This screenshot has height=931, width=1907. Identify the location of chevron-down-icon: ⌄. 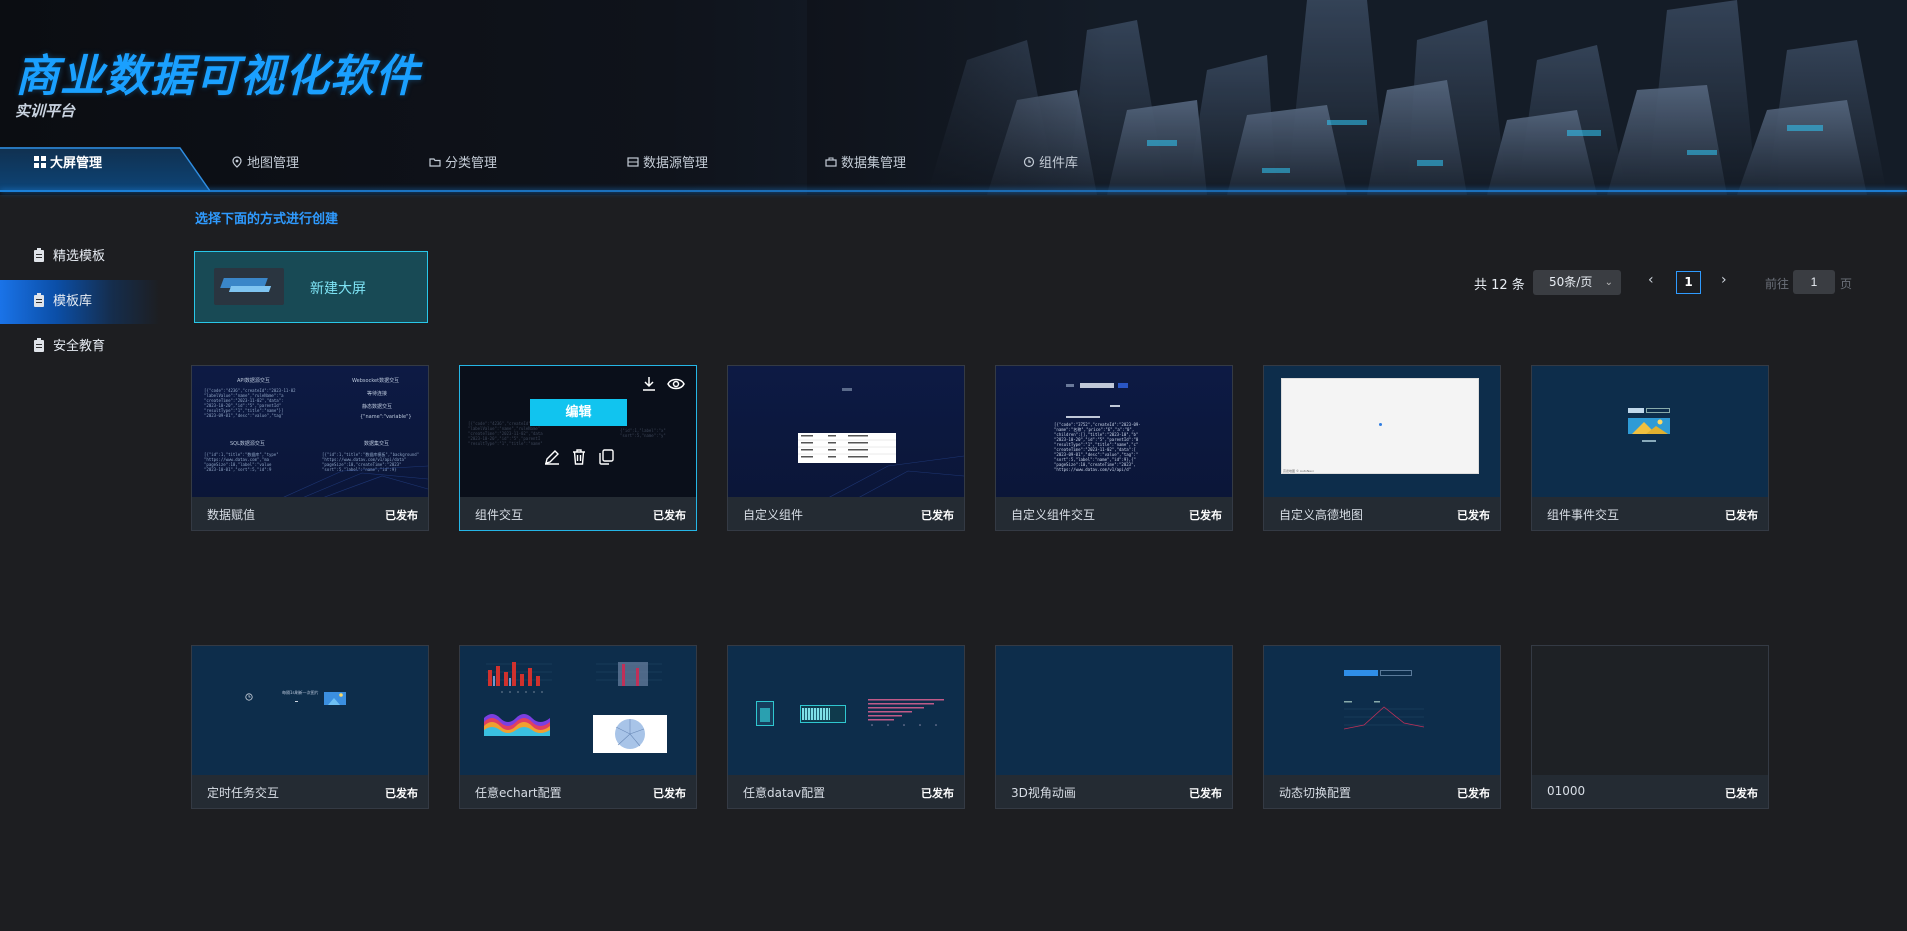
(1608, 282).